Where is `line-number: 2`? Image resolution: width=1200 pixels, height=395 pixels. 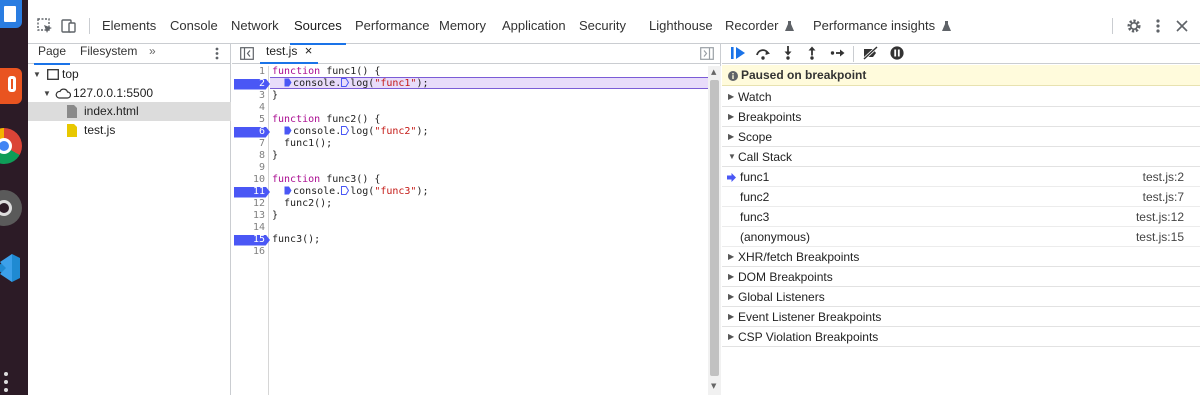
line-number: 2 is located at coordinates (250, 84).